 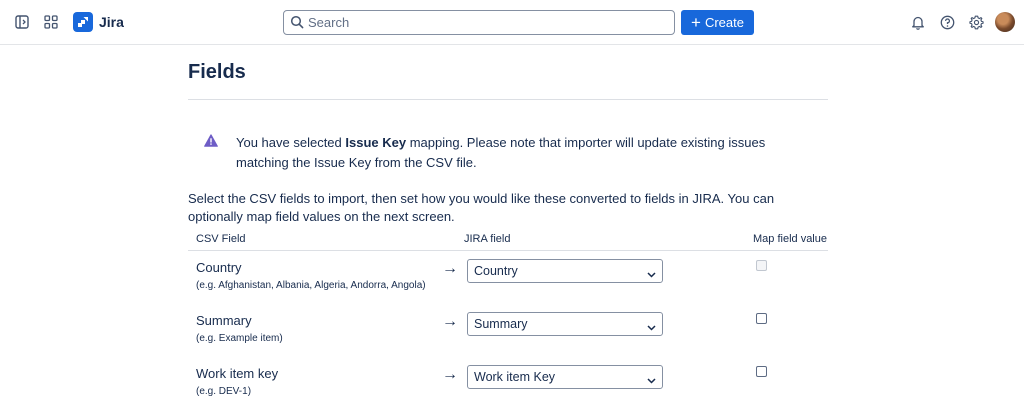 What do you see at coordinates (976, 22) in the screenshot?
I see `settings-gear-icon` at bounding box center [976, 22].